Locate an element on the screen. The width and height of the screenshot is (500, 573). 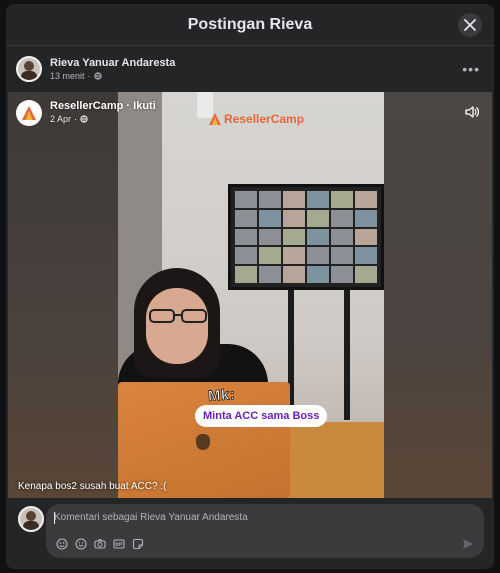
brand-watermark: ResellerCamp is located at coordinates (256, 119).